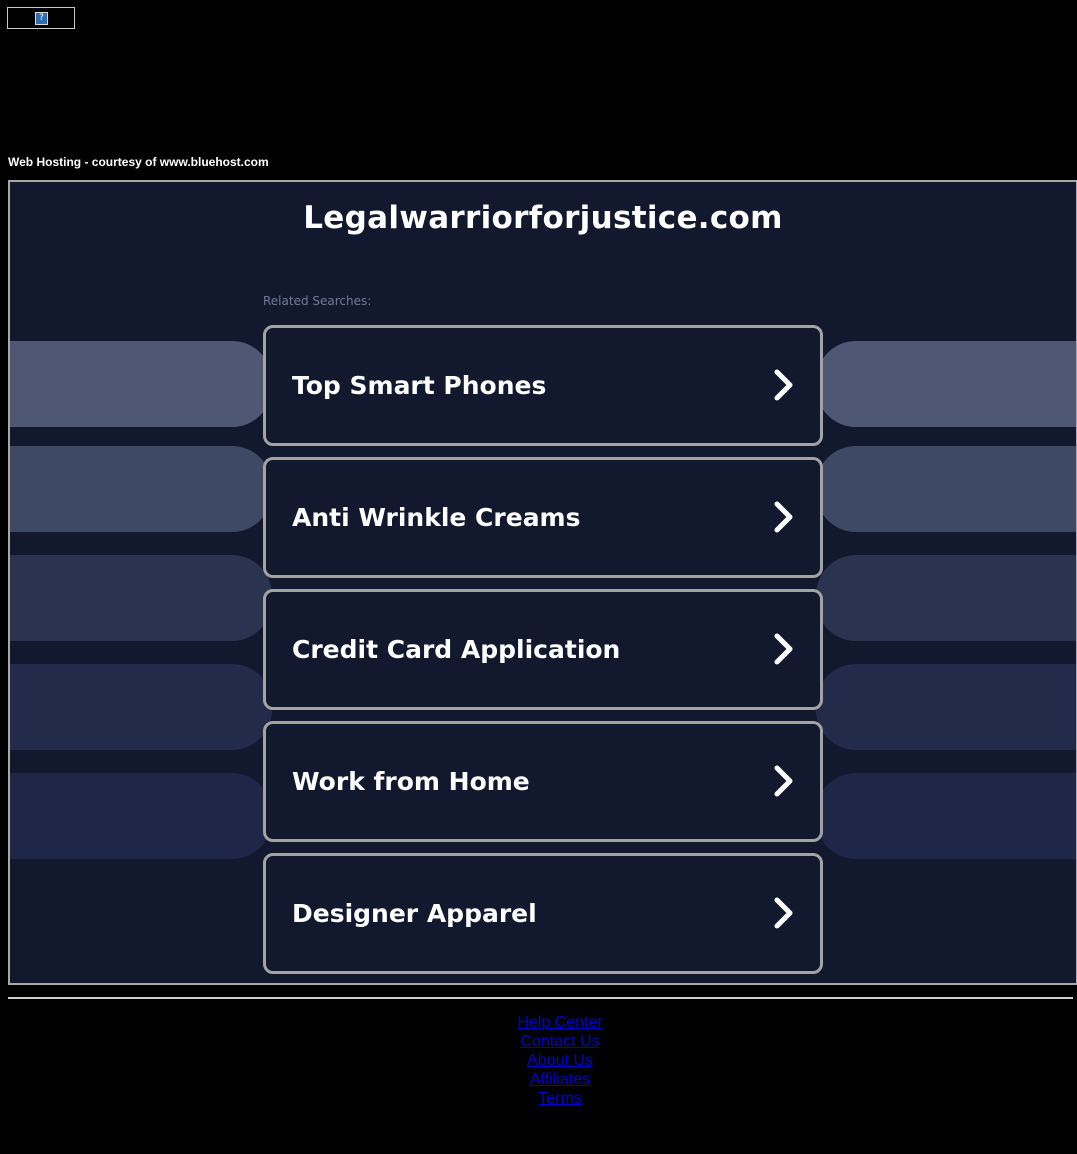 This screenshot has height=1154, width=1077. I want to click on search-link-top-smart-phones: Top Smart Phones, so click(543, 385).